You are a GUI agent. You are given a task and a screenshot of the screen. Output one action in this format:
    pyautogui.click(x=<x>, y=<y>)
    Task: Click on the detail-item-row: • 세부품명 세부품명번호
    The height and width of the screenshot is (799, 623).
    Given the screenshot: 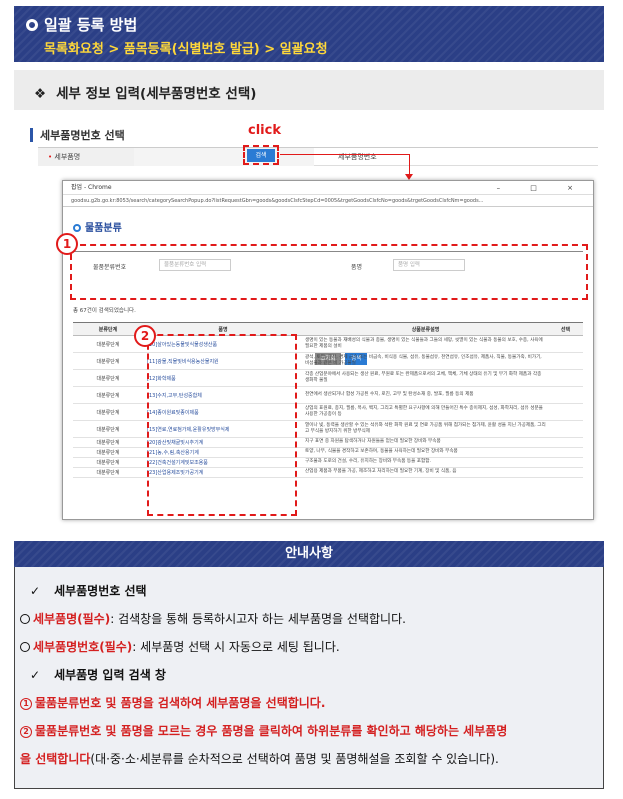 What is the action you would take?
    pyautogui.click(x=318, y=156)
    